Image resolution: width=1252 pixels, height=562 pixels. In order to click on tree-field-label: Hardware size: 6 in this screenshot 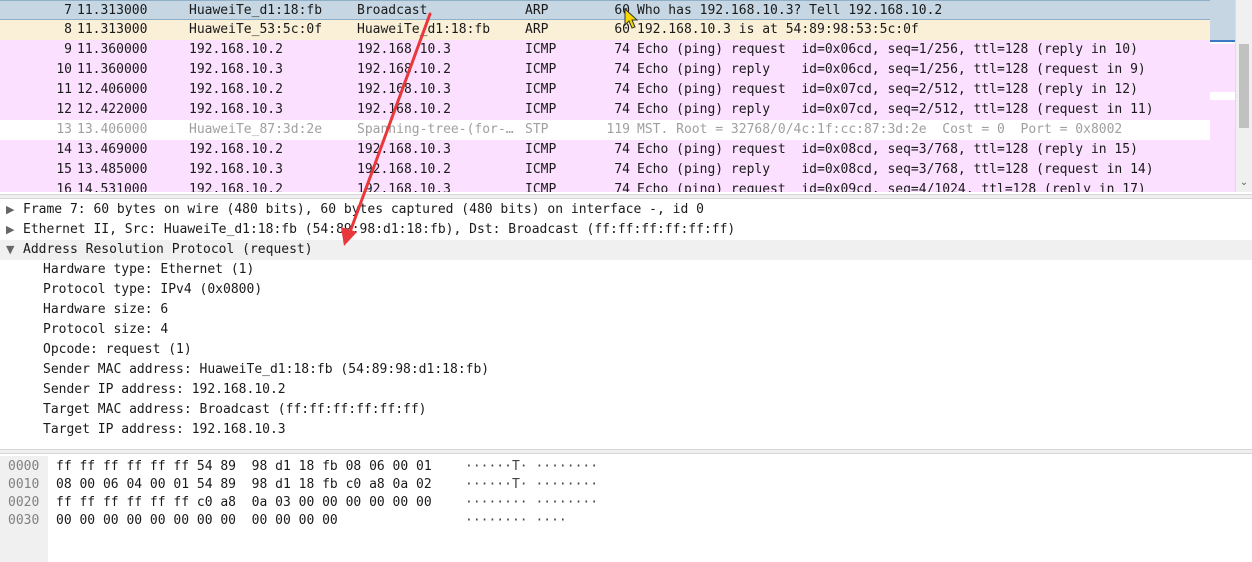, I will do `click(106, 309)`.